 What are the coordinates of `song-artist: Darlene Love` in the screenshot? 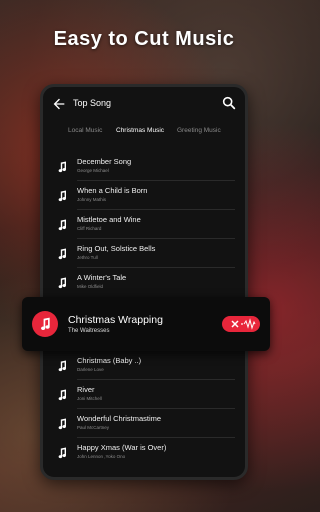 It's located at (90, 369).